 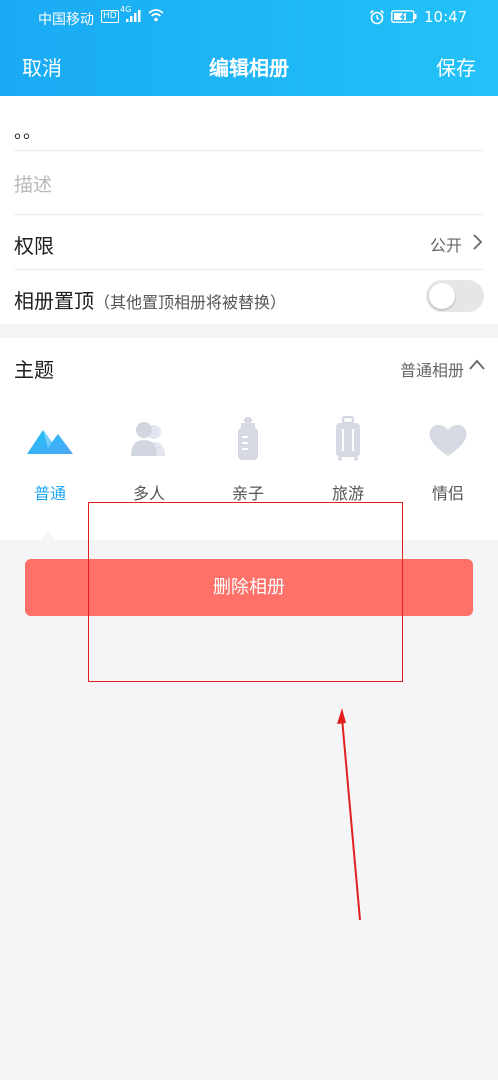 What do you see at coordinates (456, 66) in the screenshot?
I see `save-button: 保存` at bounding box center [456, 66].